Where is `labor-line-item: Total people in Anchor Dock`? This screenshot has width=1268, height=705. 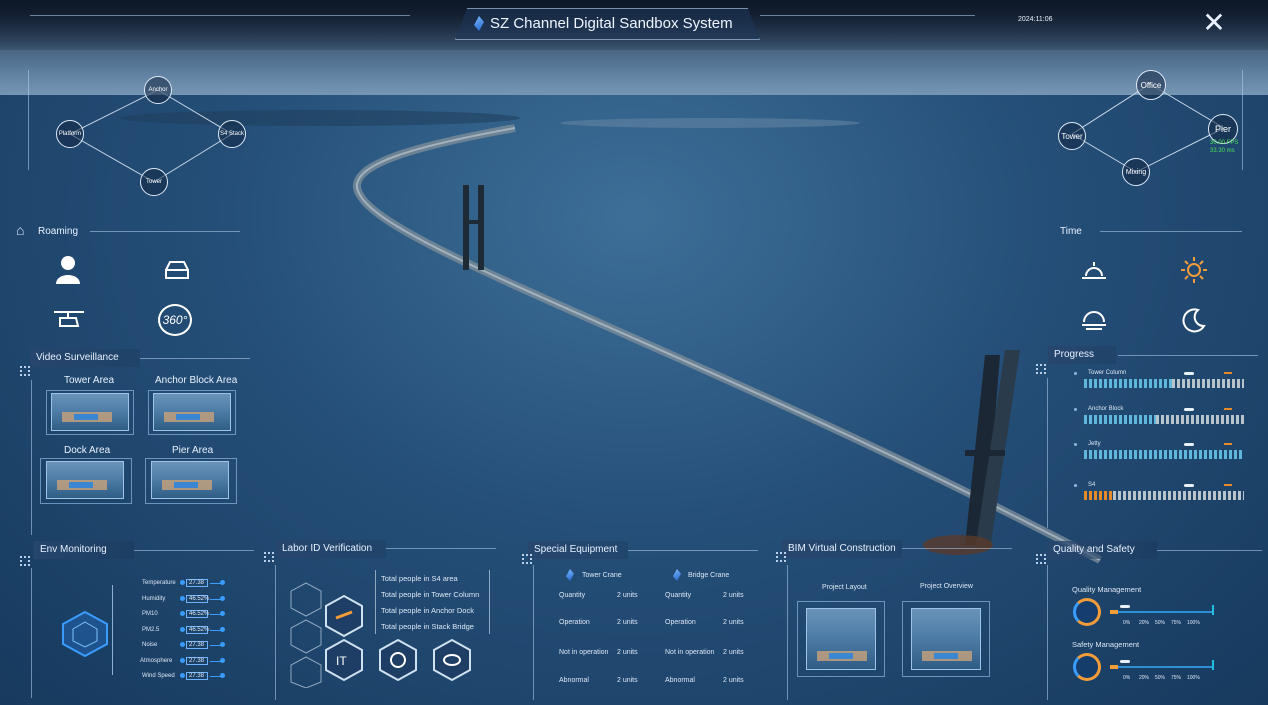
labor-line-item: Total people in Anchor Dock is located at coordinates (427, 610).